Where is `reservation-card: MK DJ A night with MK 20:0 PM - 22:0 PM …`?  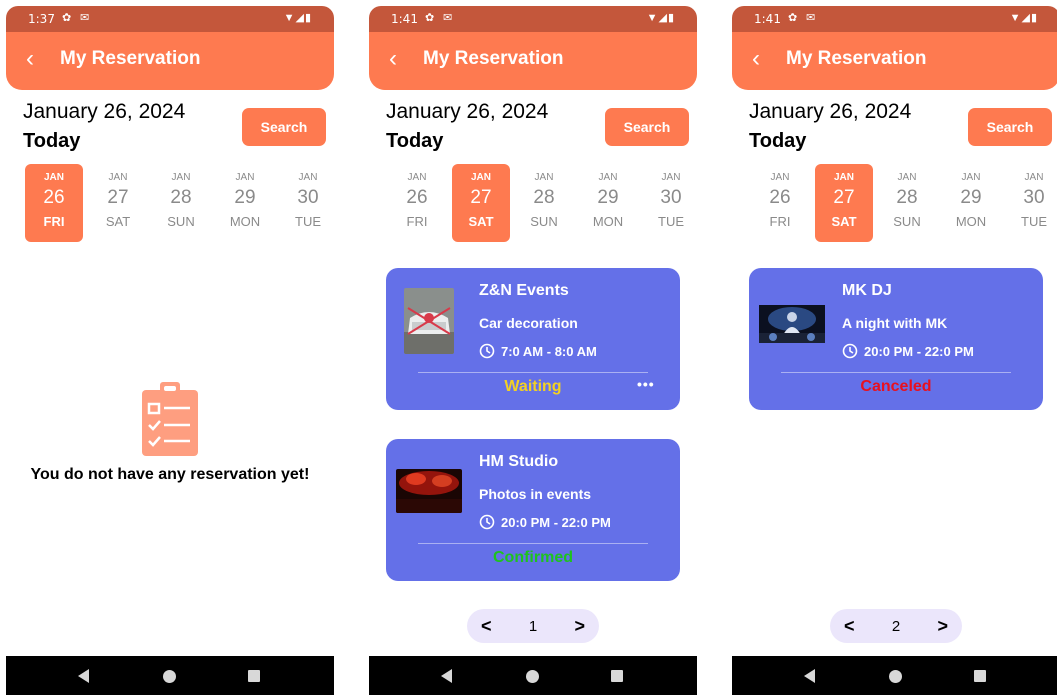 reservation-card: MK DJ A night with MK 20:0 PM - 22:0 PM … is located at coordinates (896, 339).